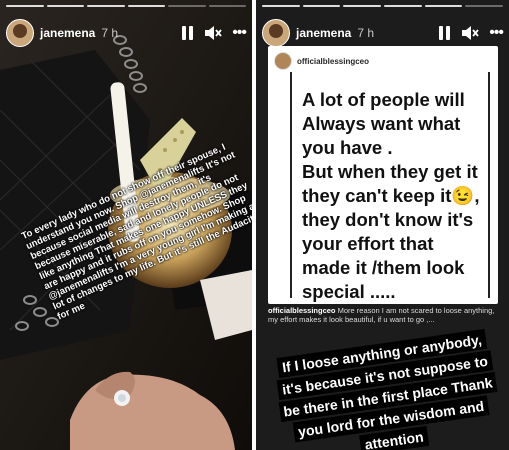 The image size is (509, 450). Describe the element at coordinates (333, 61) in the screenshot. I see `shared-post-username: officialblessingceo` at that location.